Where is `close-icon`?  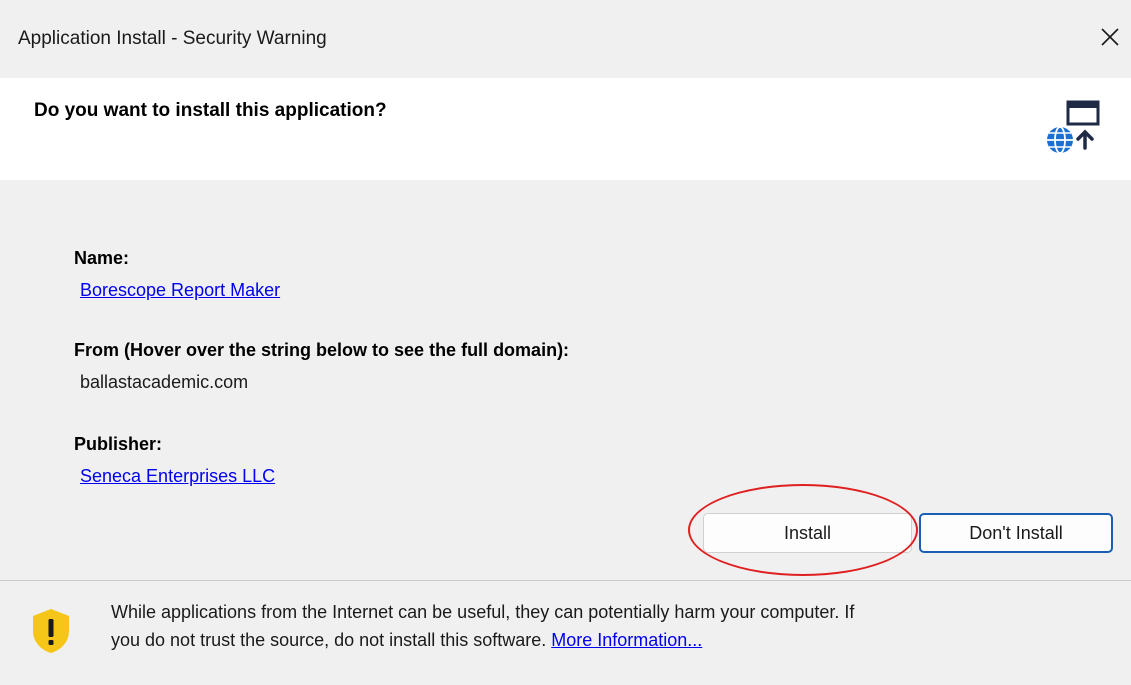 close-icon is located at coordinates (1110, 37).